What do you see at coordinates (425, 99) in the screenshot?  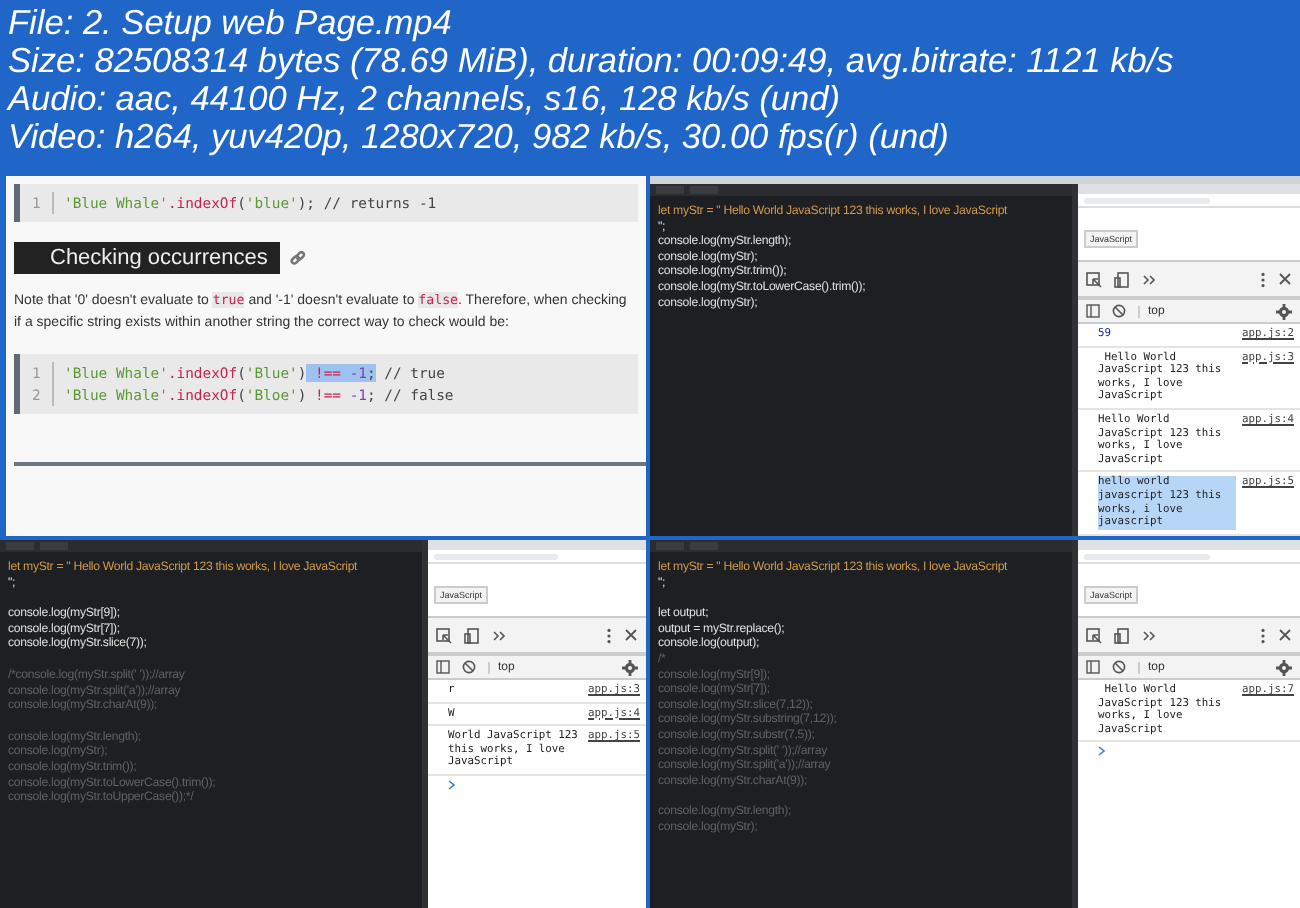 I see `info-line: Audio: aac, 44100 Hz, 2 channels, s16, 128 kb/s (und)` at bounding box center [425, 99].